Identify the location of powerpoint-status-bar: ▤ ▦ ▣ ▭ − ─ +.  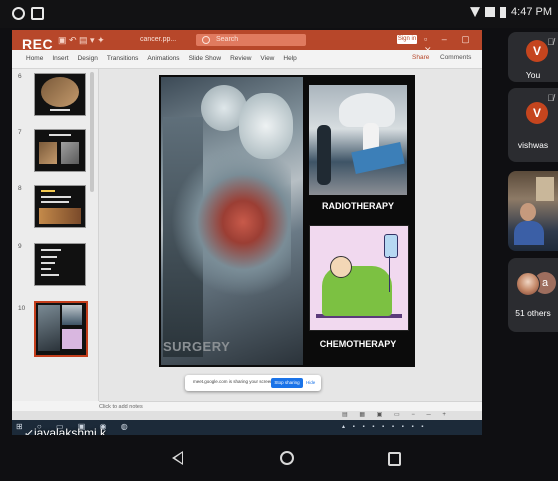
(247, 415).